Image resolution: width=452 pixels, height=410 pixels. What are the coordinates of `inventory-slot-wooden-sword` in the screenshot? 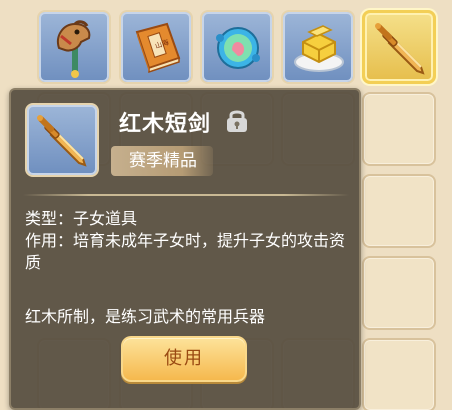 It's located at (399, 47).